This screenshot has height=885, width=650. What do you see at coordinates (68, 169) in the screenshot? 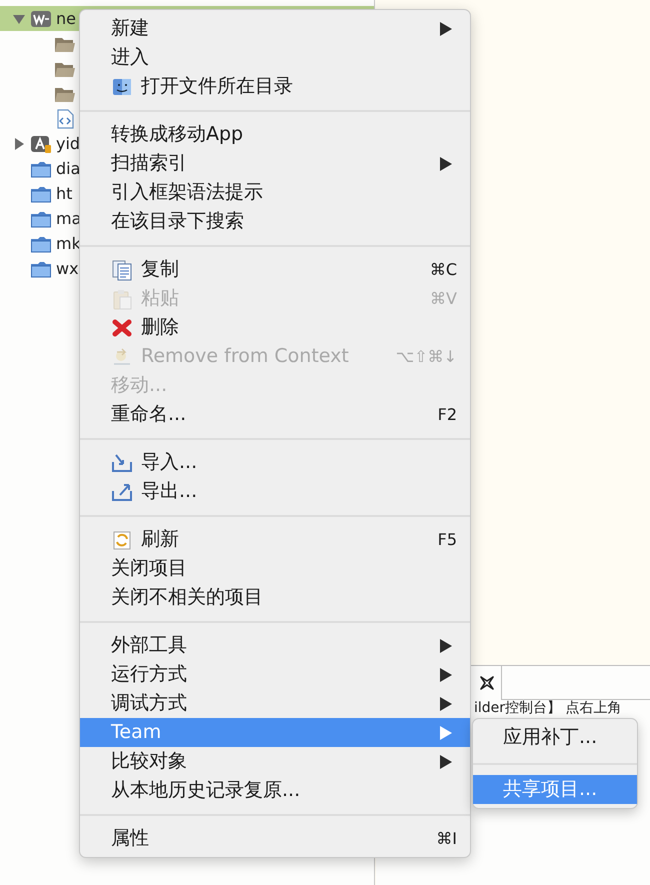
I see `tree-label: dia` at bounding box center [68, 169].